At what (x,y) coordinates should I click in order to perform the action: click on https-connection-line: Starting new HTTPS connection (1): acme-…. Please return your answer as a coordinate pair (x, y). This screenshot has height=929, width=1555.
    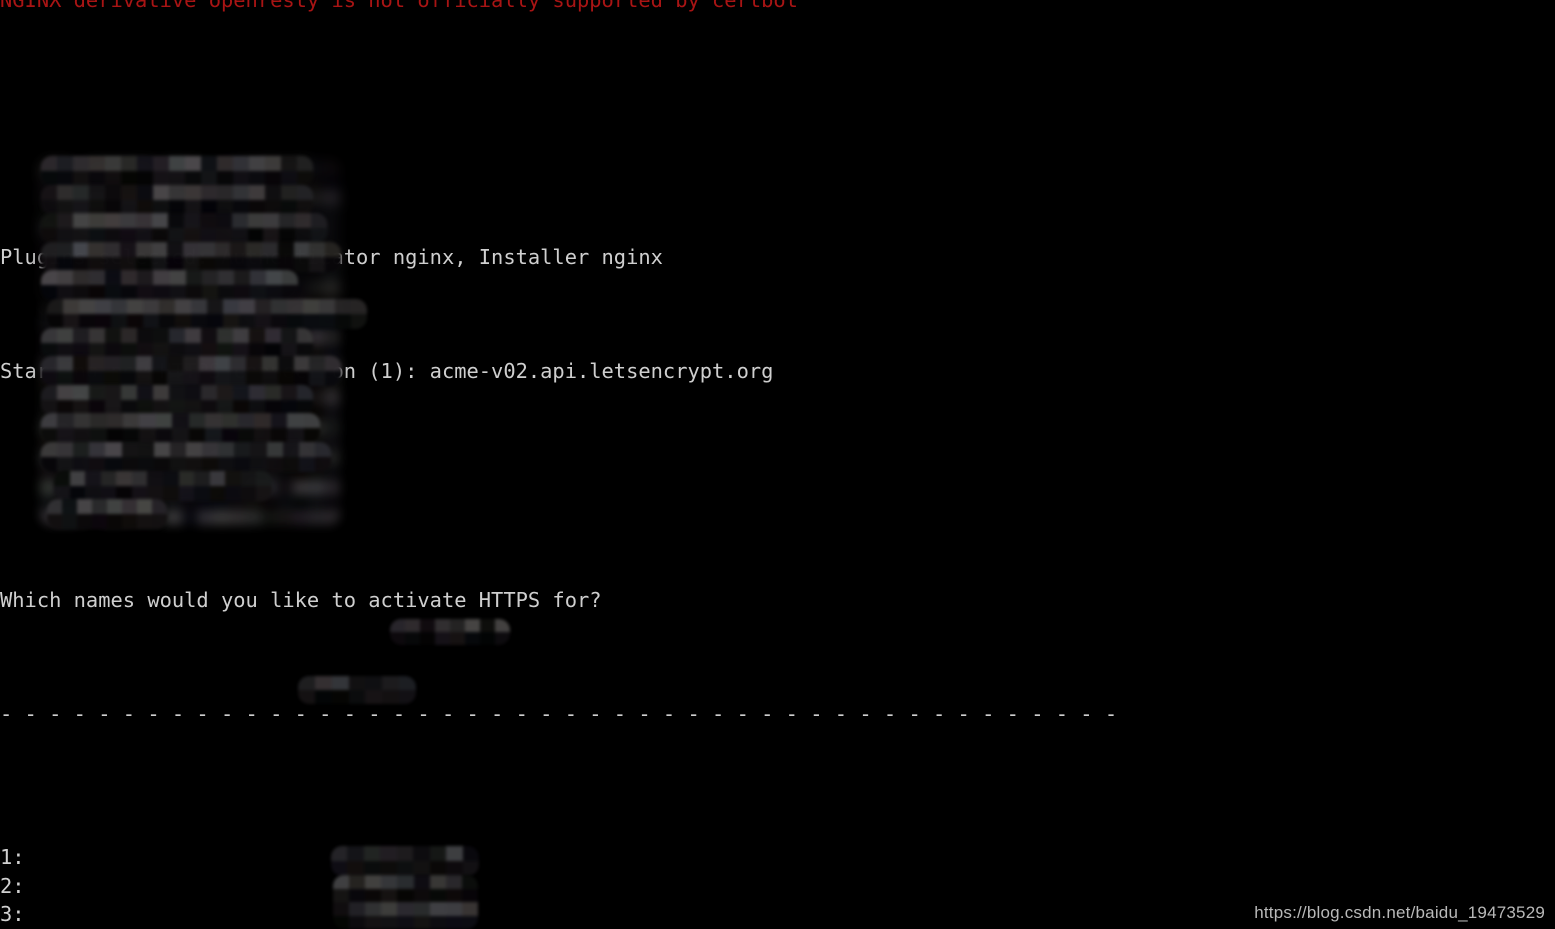
    Looking at the image, I should click on (387, 371).